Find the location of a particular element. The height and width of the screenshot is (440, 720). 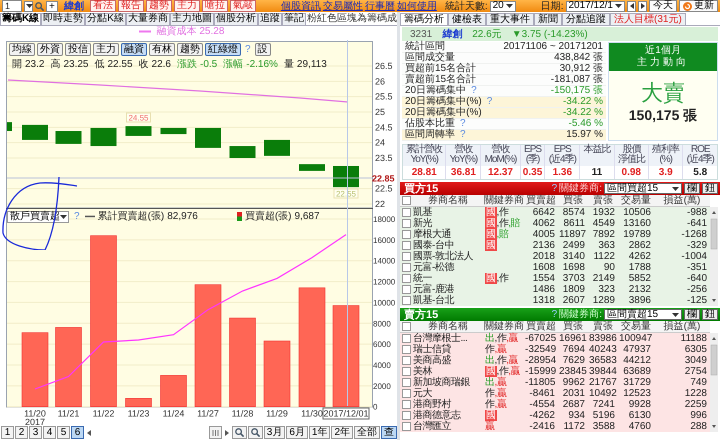

action-button: 嗆拉 is located at coordinates (215, 6).